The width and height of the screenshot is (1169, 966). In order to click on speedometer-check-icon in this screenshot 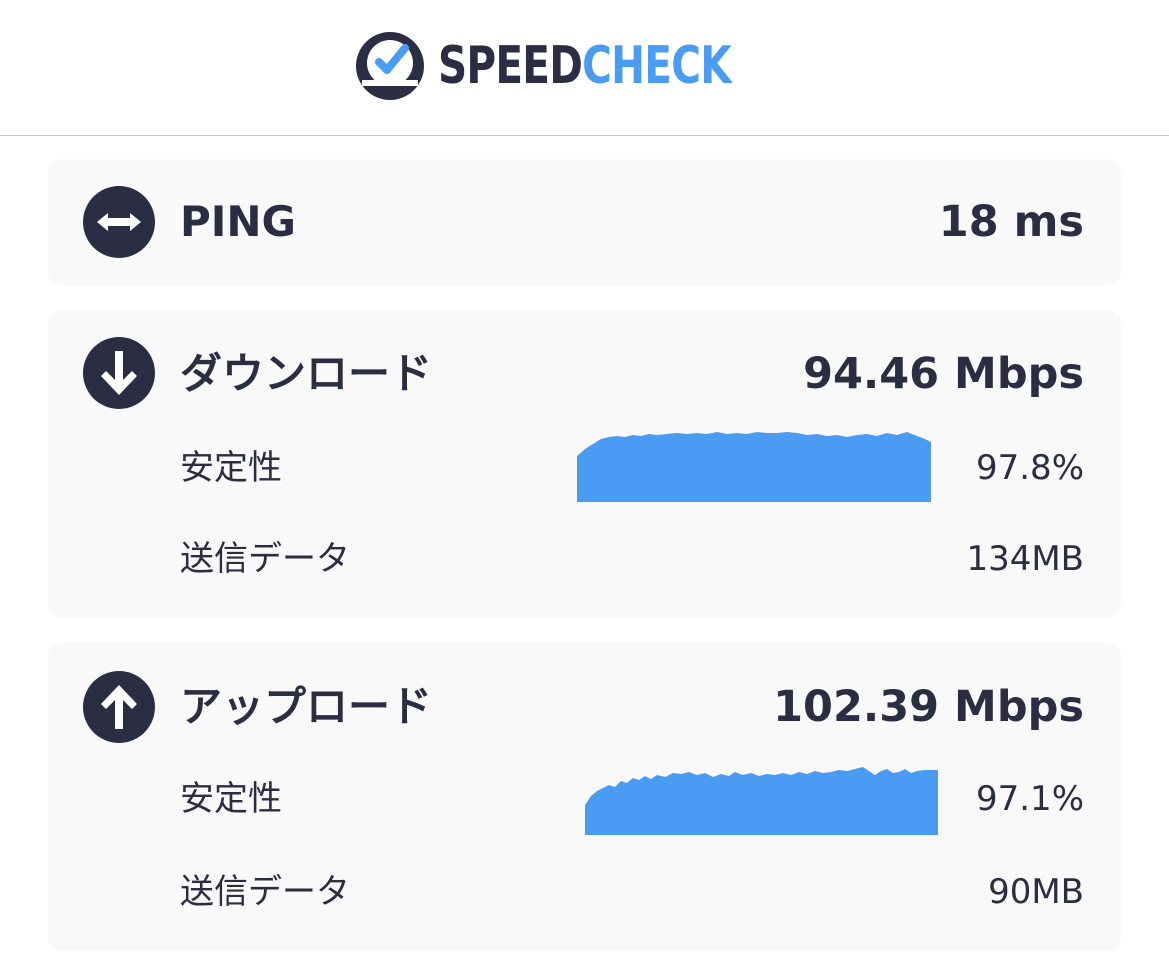, I will do `click(389, 65)`.